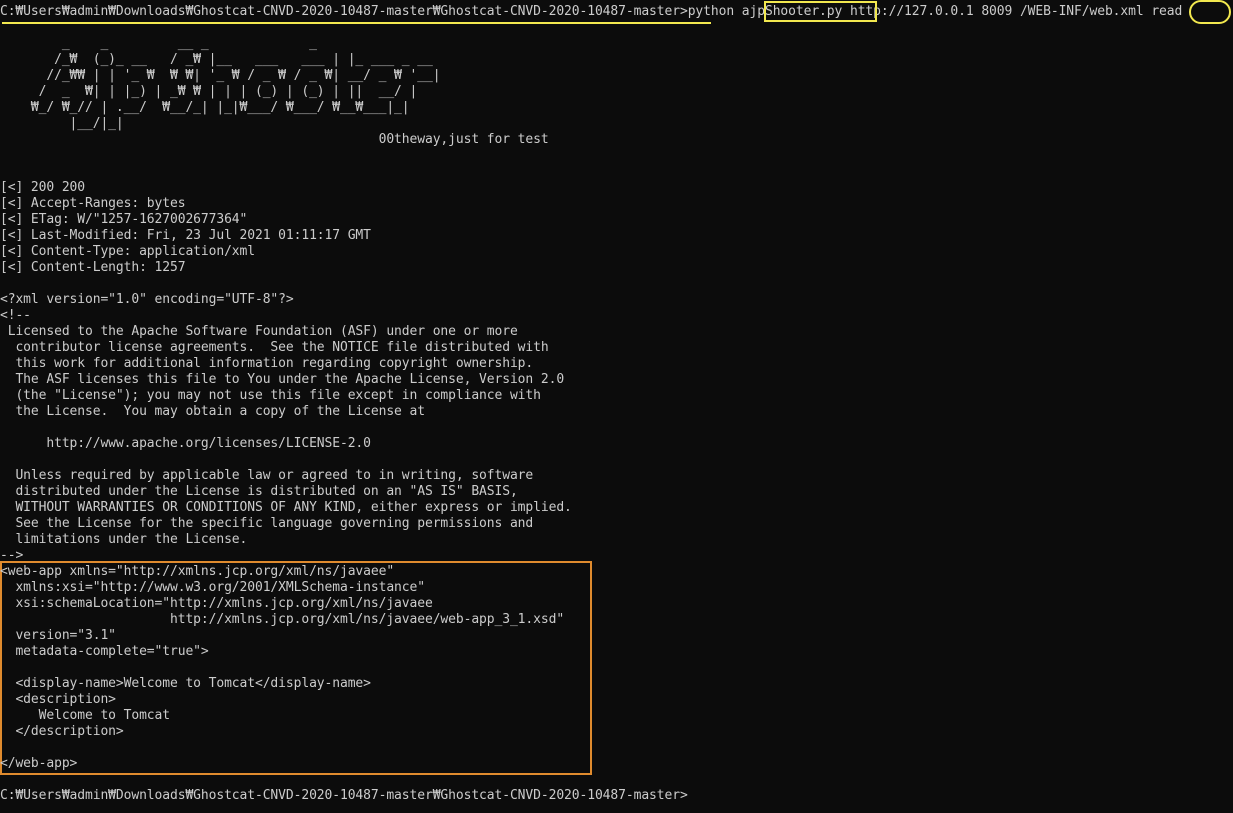  I want to click on command-program: python, so click(714, 11).